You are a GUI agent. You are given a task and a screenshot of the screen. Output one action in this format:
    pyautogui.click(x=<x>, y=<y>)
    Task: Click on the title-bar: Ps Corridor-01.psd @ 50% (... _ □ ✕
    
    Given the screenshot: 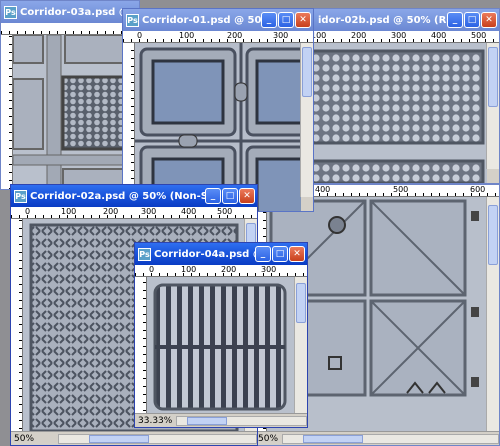 What is the action you would take?
    pyautogui.click(x=218, y=20)
    